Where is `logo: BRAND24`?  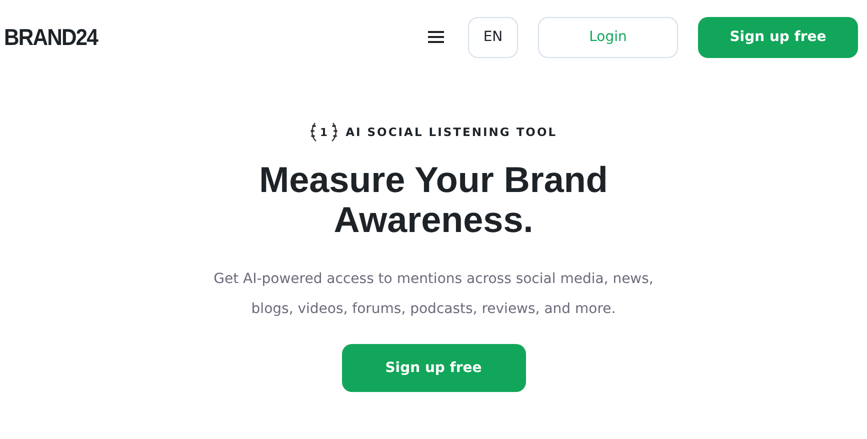
logo: BRAND24 is located at coordinates (51, 37).